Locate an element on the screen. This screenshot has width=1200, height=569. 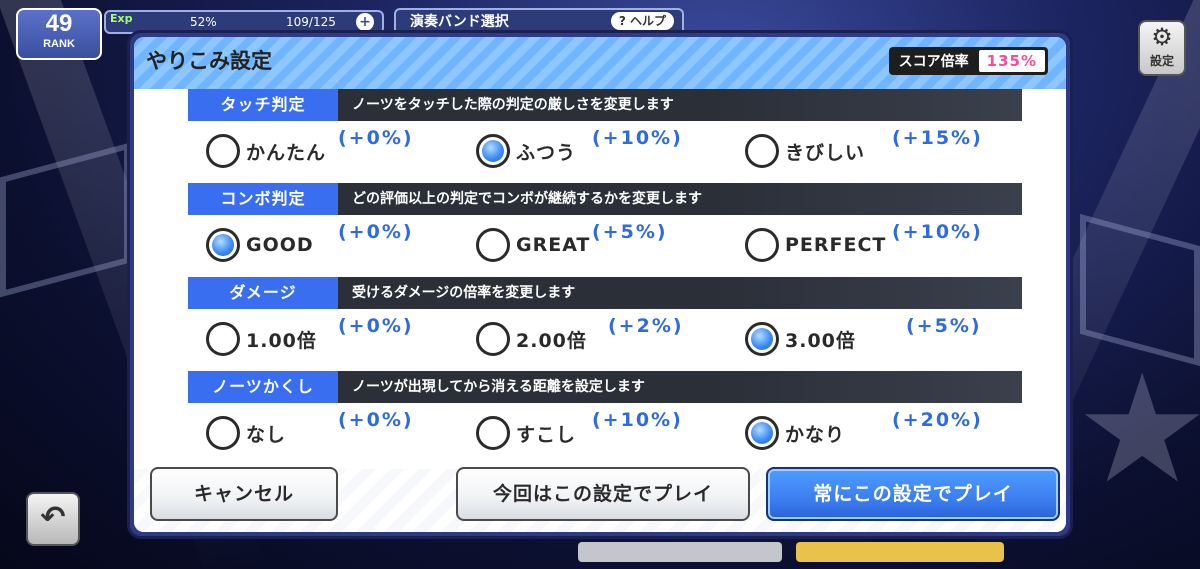
section-description: ノーツをタッチした際の判定の厳しさを変更します is located at coordinates (680, 105).